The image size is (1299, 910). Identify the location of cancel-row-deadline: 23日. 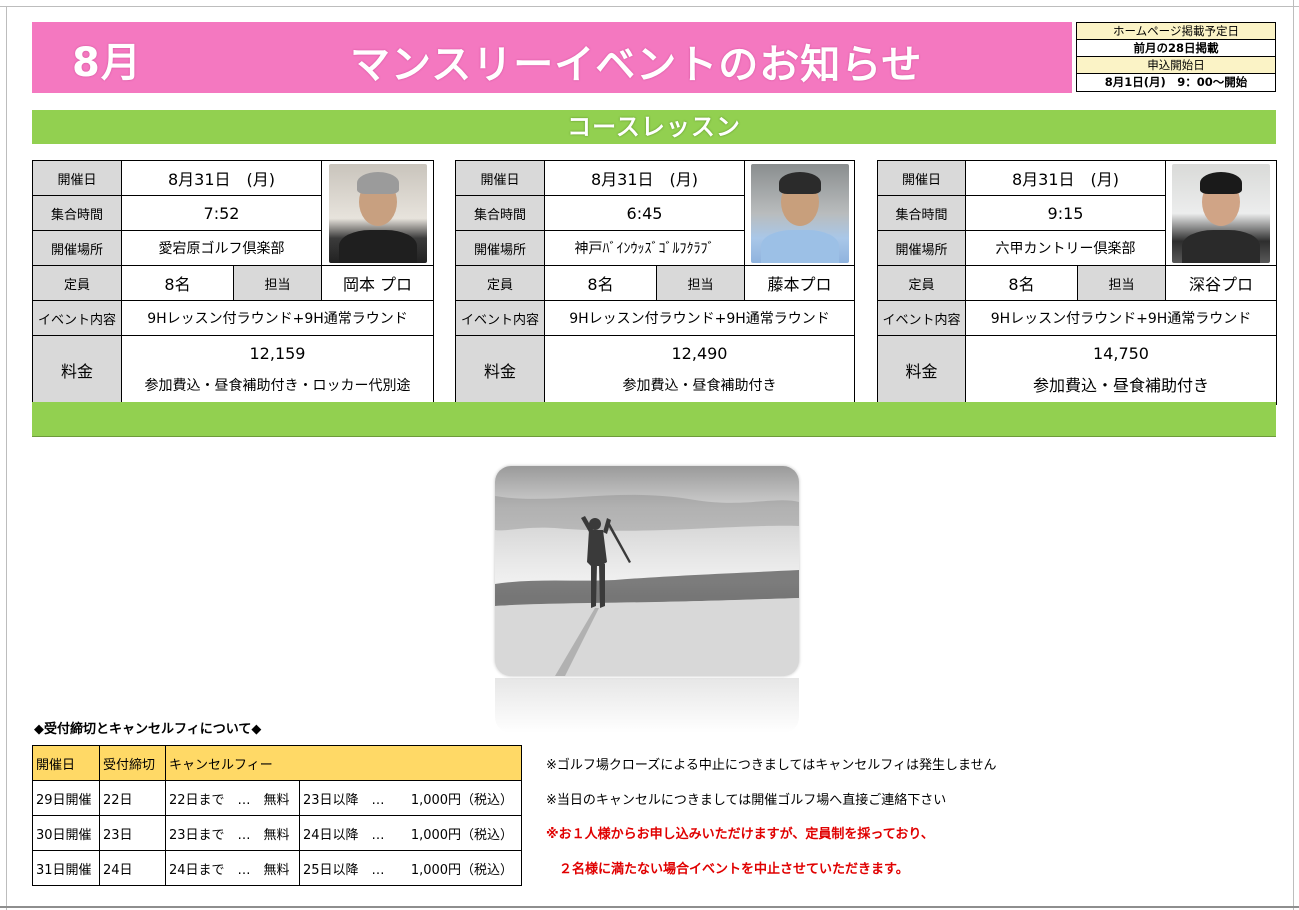
(132, 833).